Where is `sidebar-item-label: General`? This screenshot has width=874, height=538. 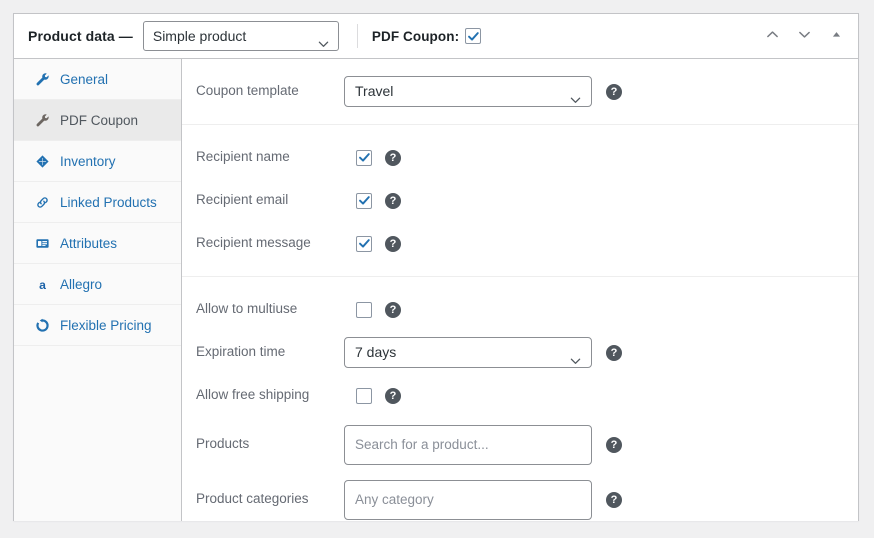
sidebar-item-label: General is located at coordinates (84, 79).